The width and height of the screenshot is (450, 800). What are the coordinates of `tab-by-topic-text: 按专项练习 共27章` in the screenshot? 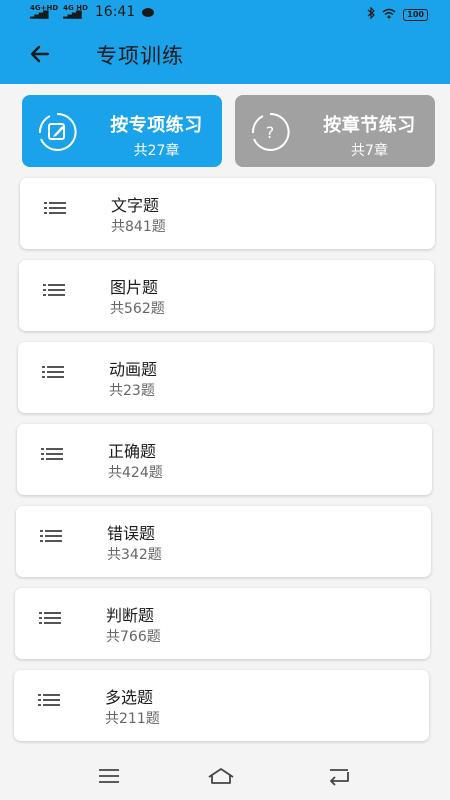 It's located at (156, 135).